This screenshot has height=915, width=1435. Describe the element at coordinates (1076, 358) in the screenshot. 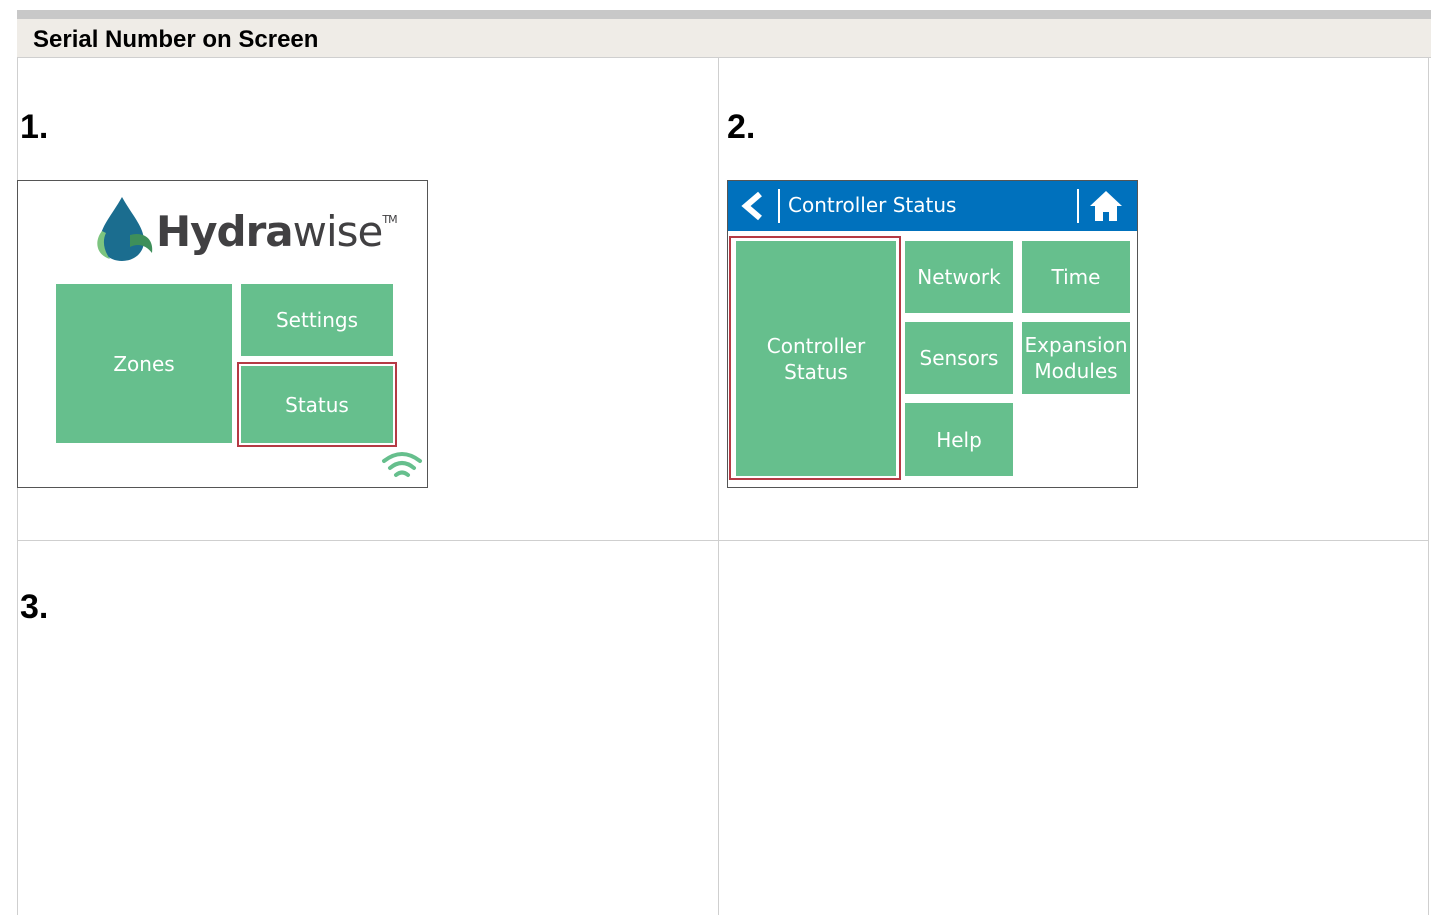

I see `expansion-modules-tile: Expansion Modules` at that location.